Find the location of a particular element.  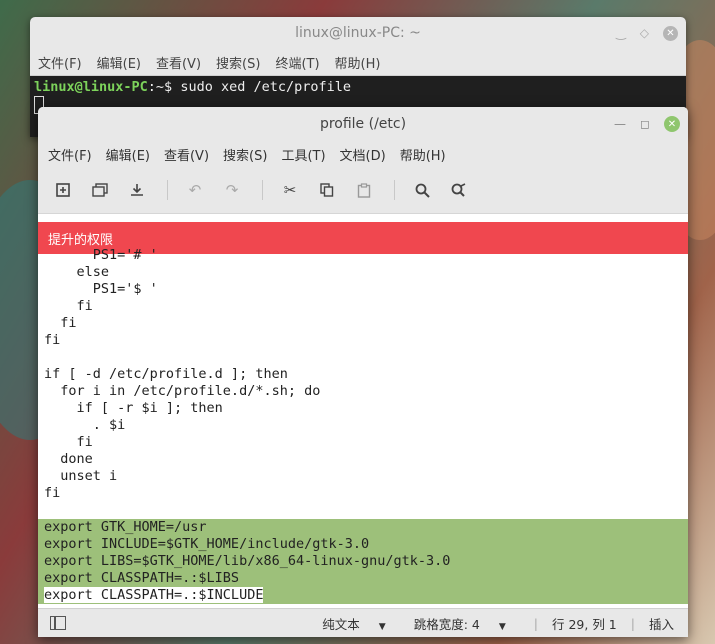

code-line-selected: export CLASSPATH=.:$INCLUDE is located at coordinates (363, 595).